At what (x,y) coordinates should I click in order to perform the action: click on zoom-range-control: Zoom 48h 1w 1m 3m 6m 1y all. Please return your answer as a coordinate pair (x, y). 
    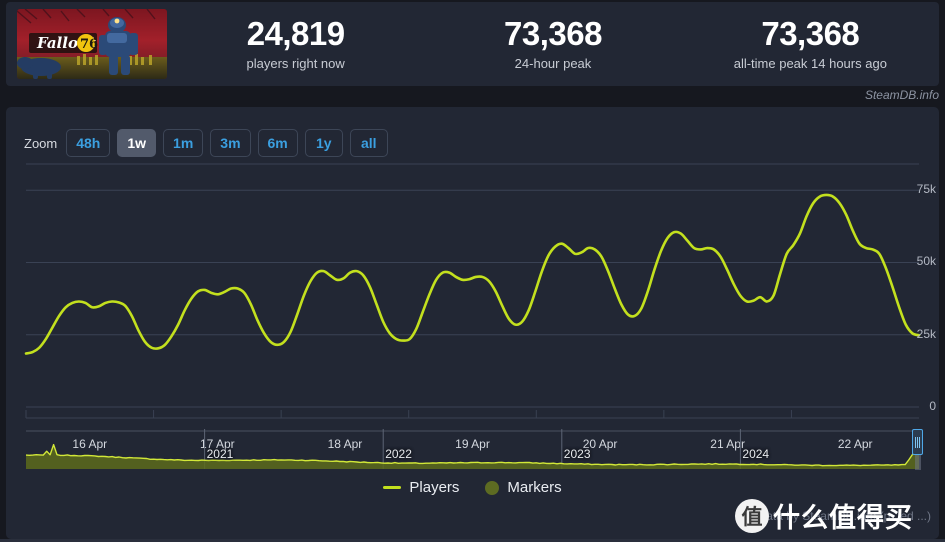
    Looking at the image, I should click on (206, 143).